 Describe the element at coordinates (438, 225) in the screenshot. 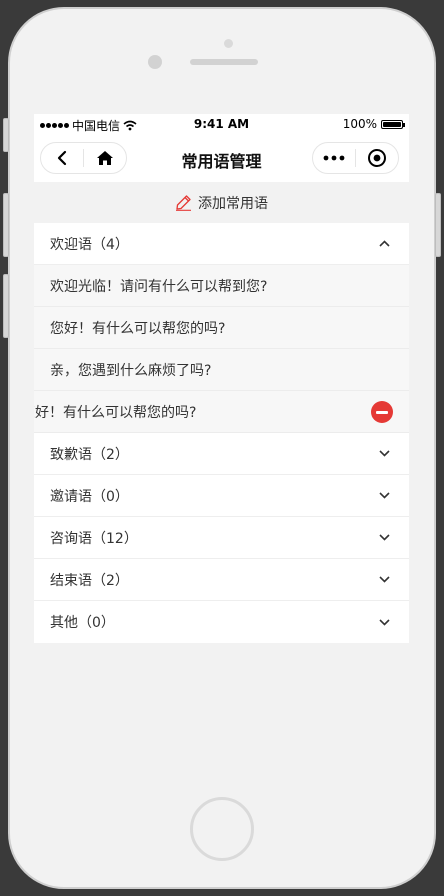

I see `power-button` at that location.